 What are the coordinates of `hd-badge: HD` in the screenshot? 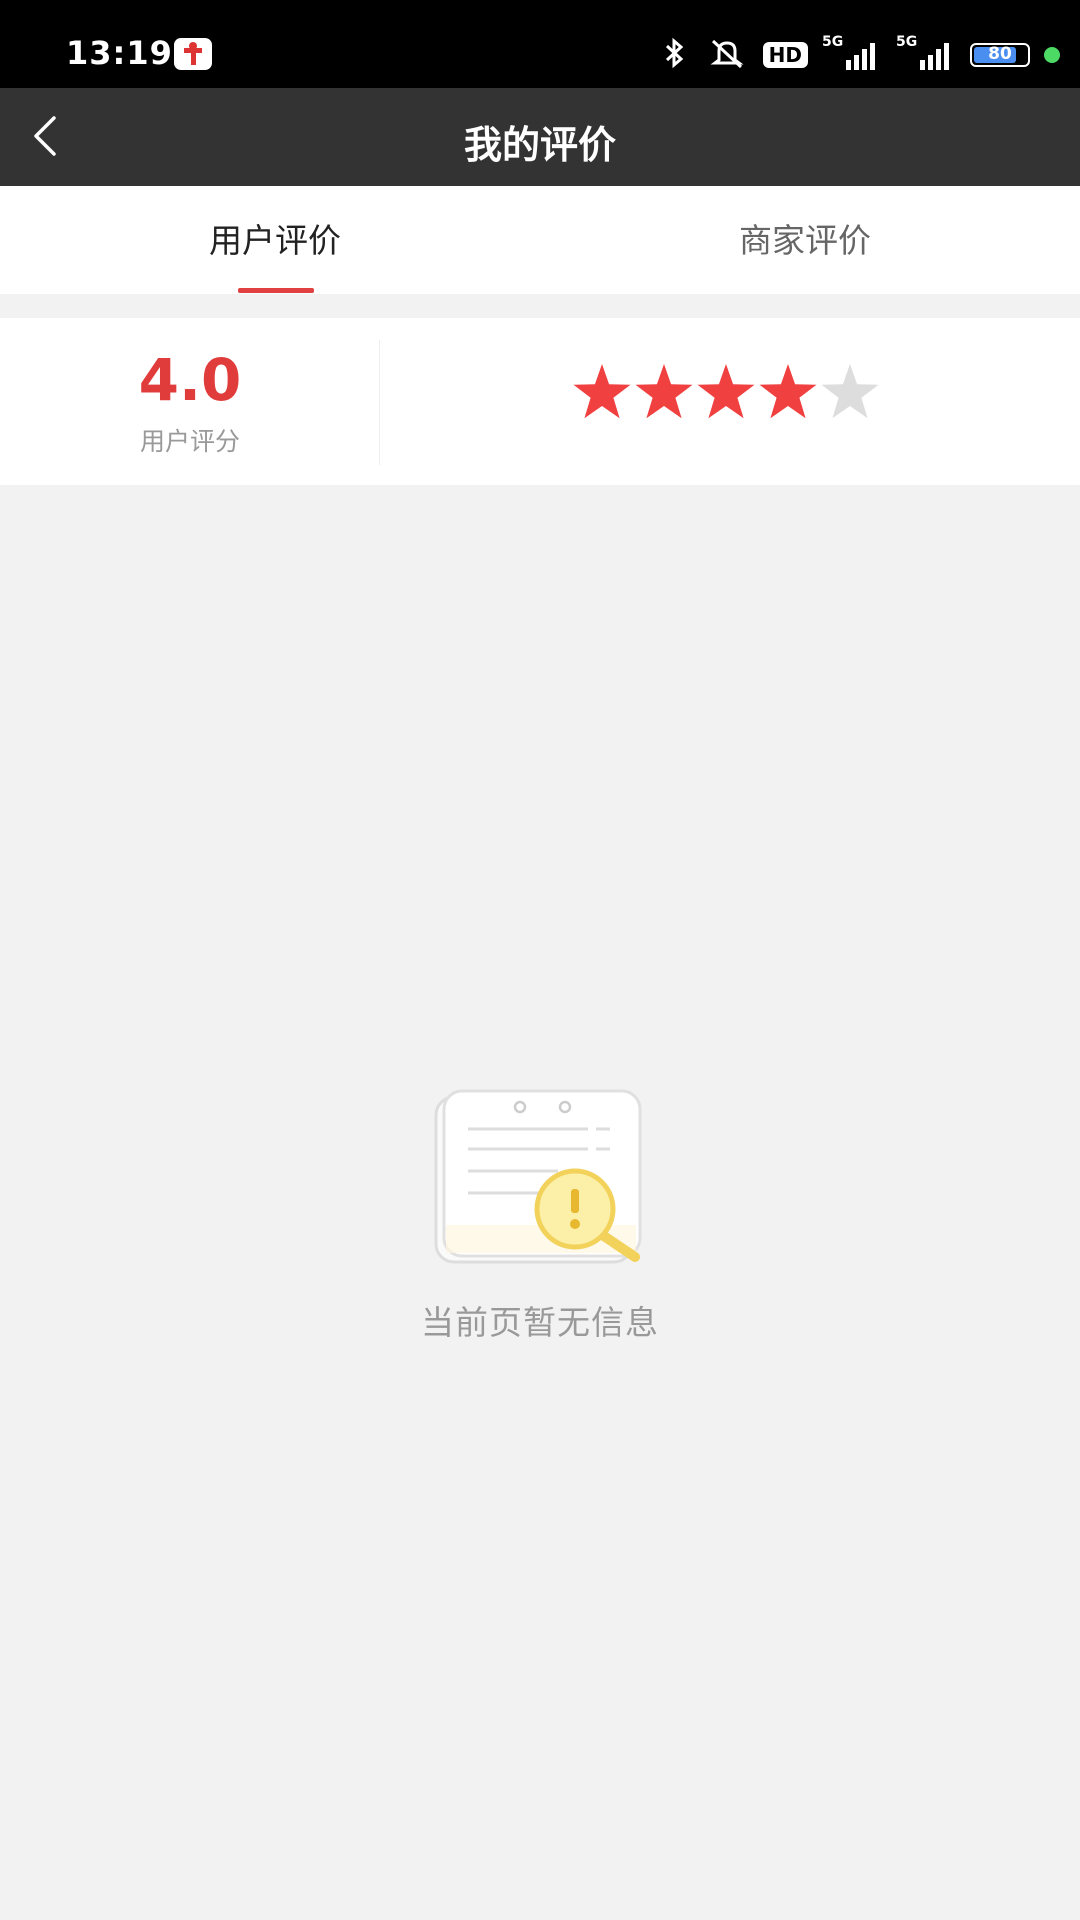 It's located at (785, 55).